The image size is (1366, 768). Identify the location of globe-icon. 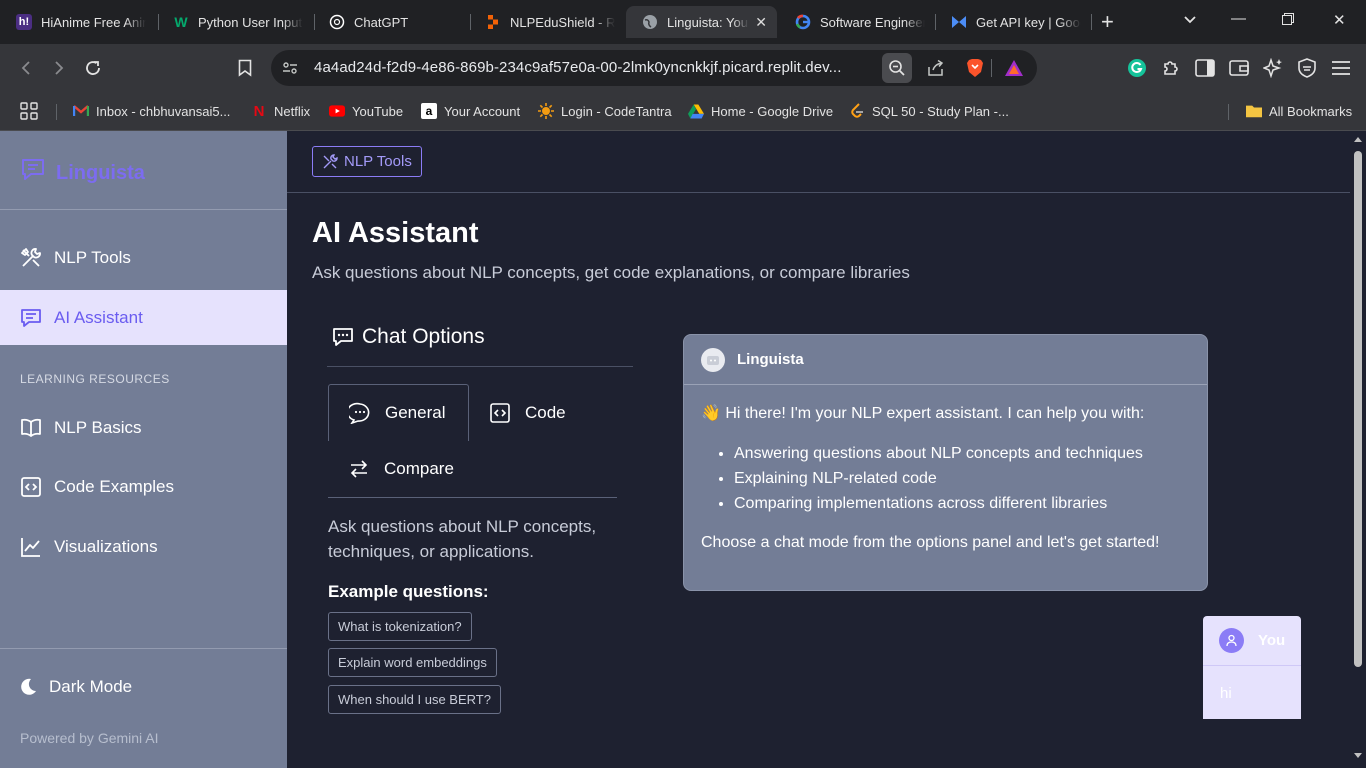
(650, 22).